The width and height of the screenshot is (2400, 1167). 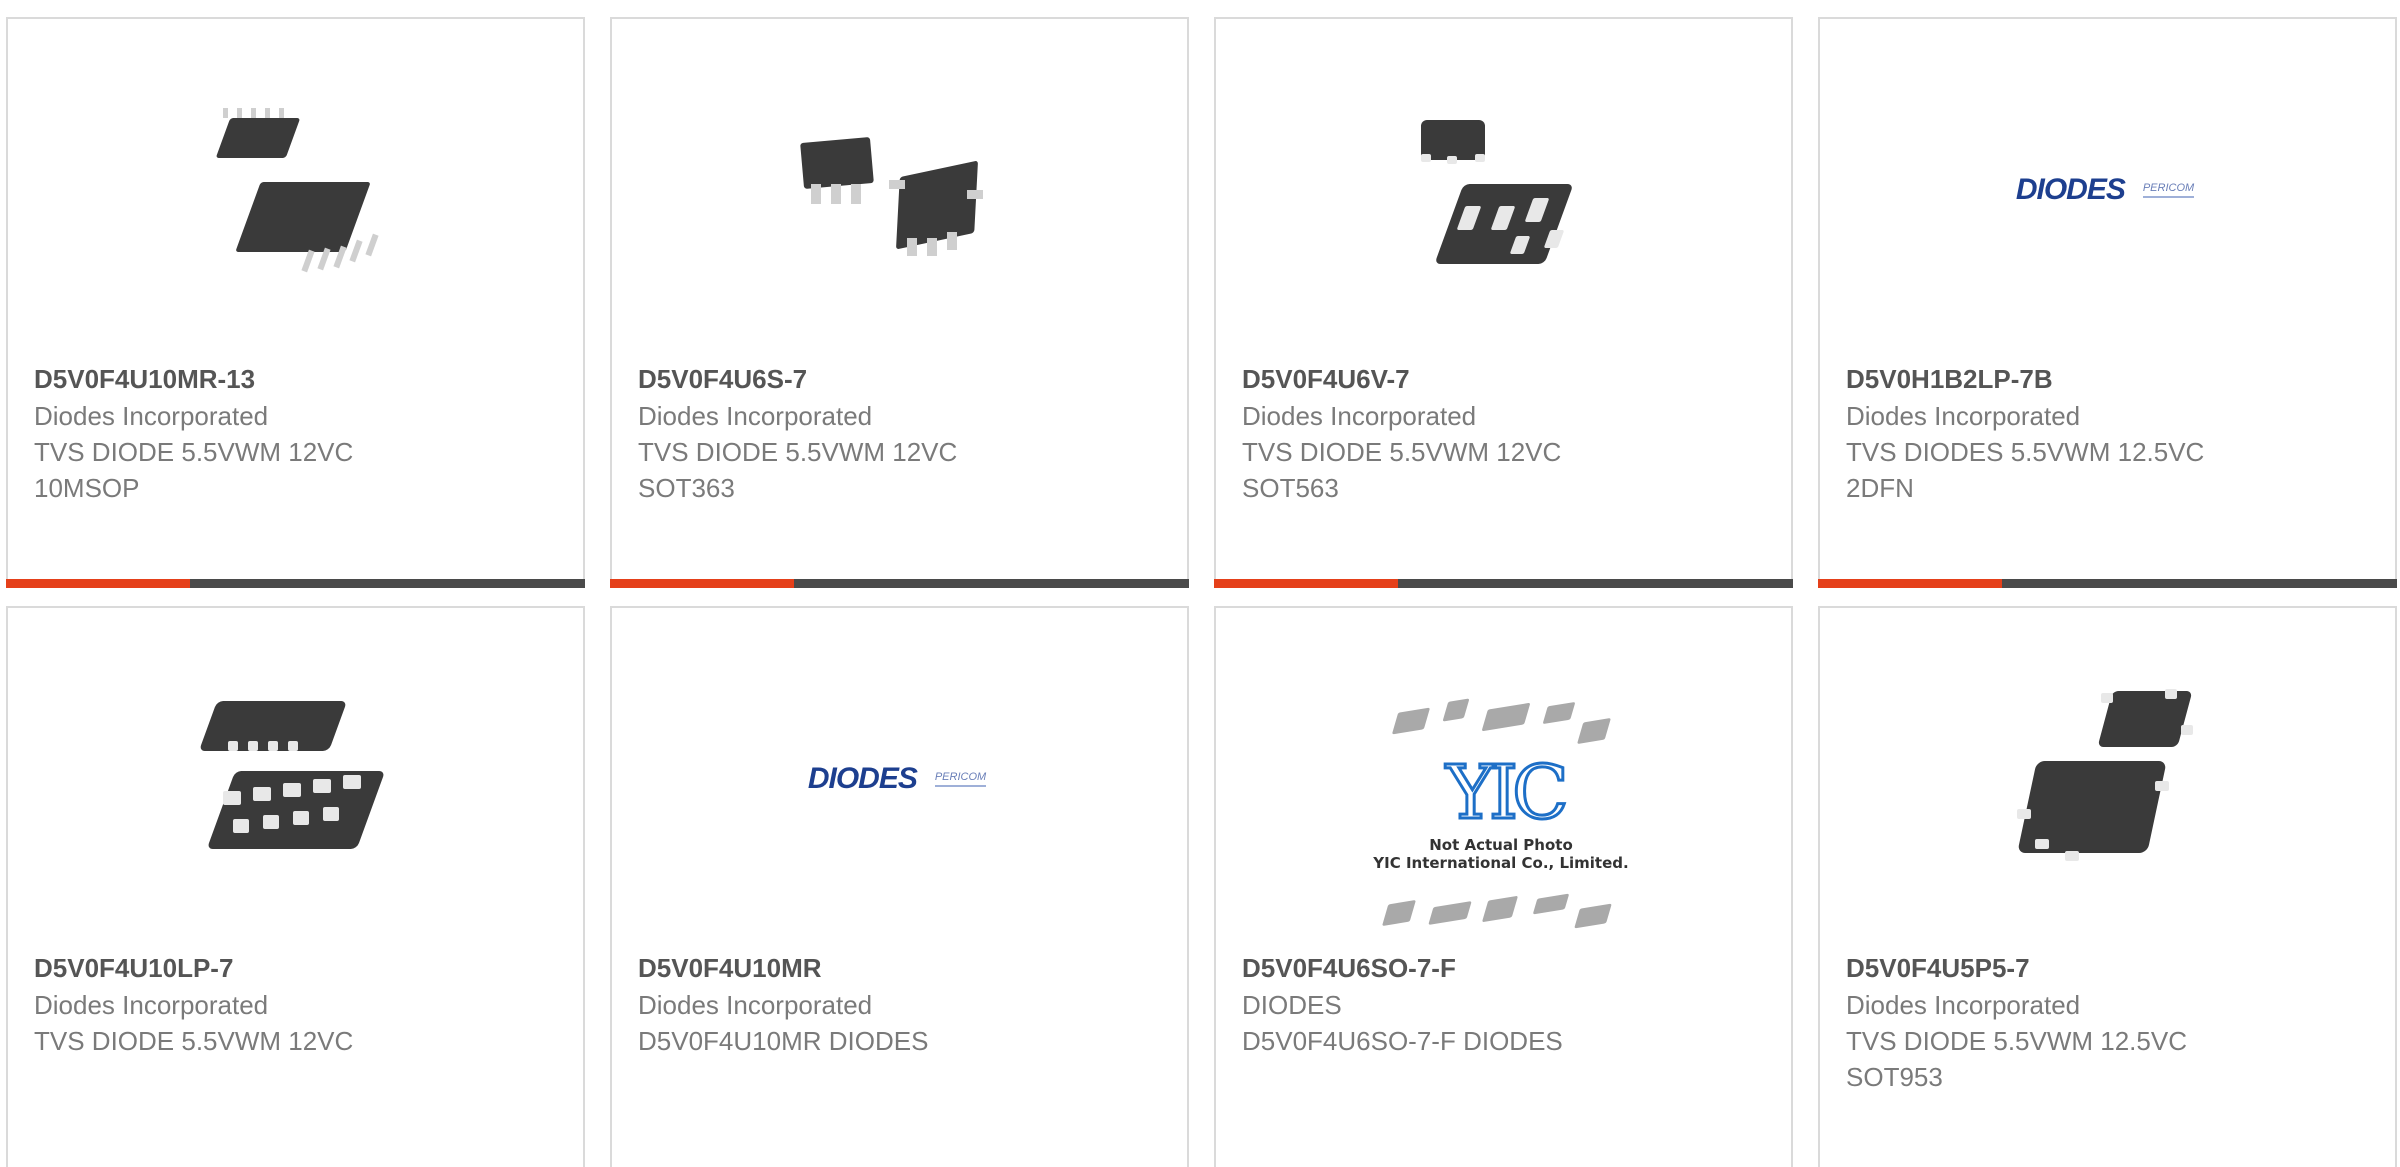 What do you see at coordinates (1501, 863) in the screenshot?
I see `placeholder-company: YIC International Co., Limited.` at bounding box center [1501, 863].